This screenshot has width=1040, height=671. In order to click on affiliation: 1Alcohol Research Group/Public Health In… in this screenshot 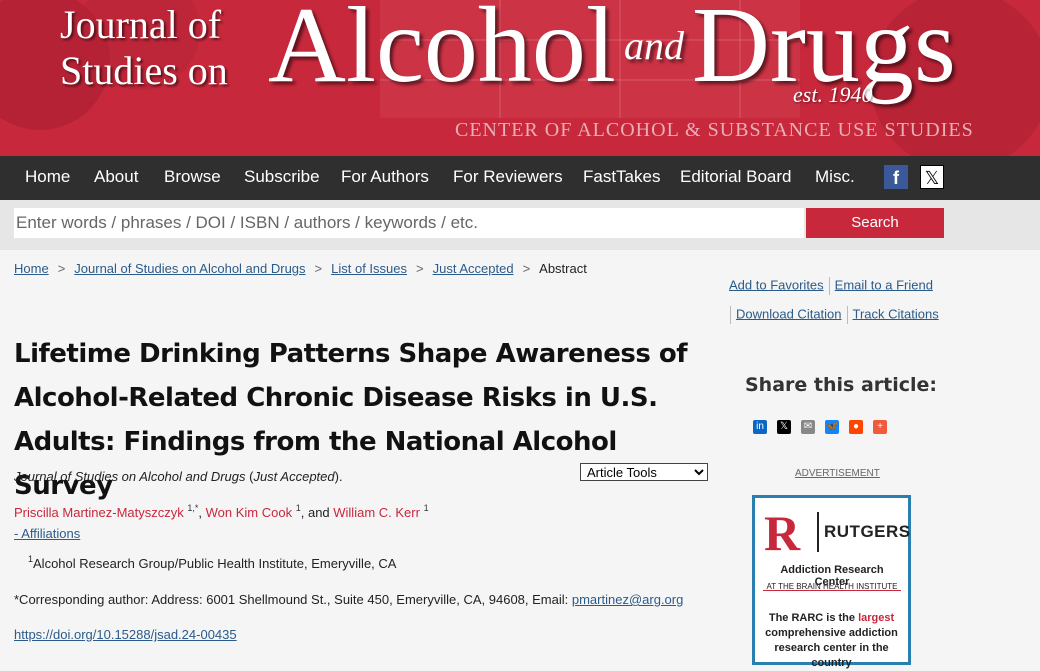, I will do `click(212, 562)`.